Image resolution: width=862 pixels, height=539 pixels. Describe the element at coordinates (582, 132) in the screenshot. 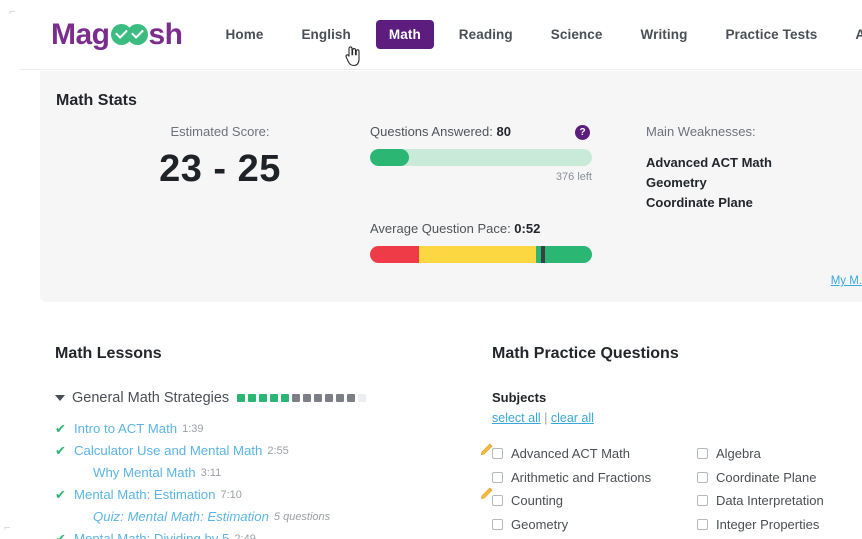

I see `question-mark-icon: ?` at that location.